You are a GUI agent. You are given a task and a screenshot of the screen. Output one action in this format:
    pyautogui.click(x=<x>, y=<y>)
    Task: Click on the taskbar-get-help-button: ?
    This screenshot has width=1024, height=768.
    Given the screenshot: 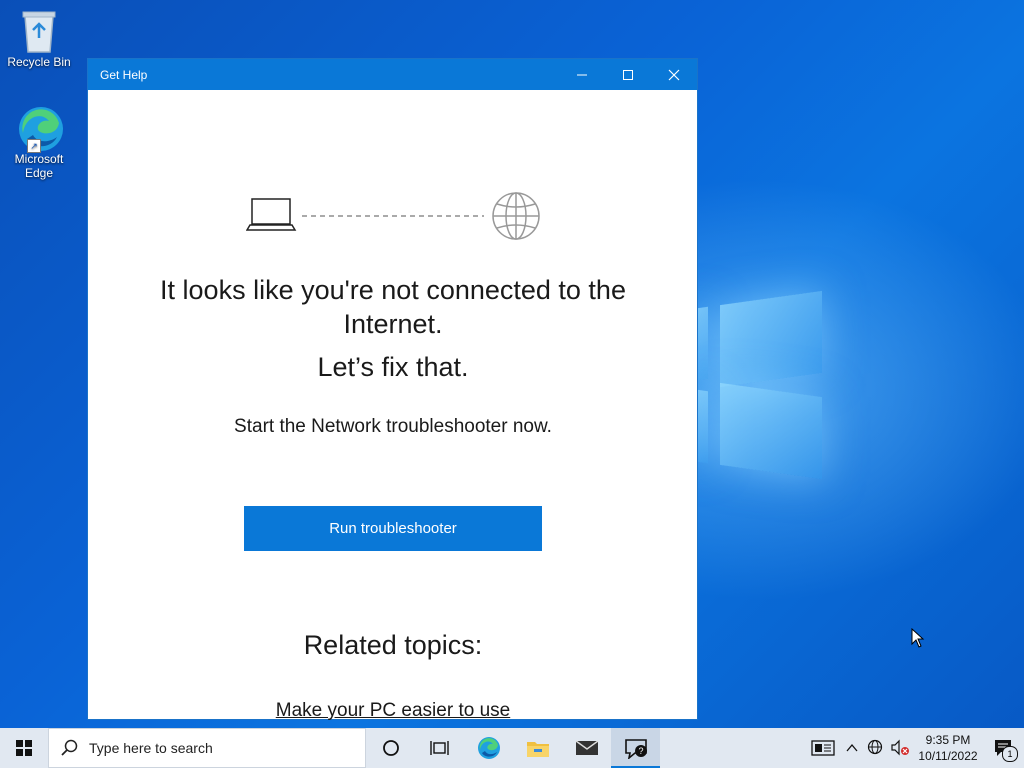 What is the action you would take?
    pyautogui.click(x=635, y=748)
    